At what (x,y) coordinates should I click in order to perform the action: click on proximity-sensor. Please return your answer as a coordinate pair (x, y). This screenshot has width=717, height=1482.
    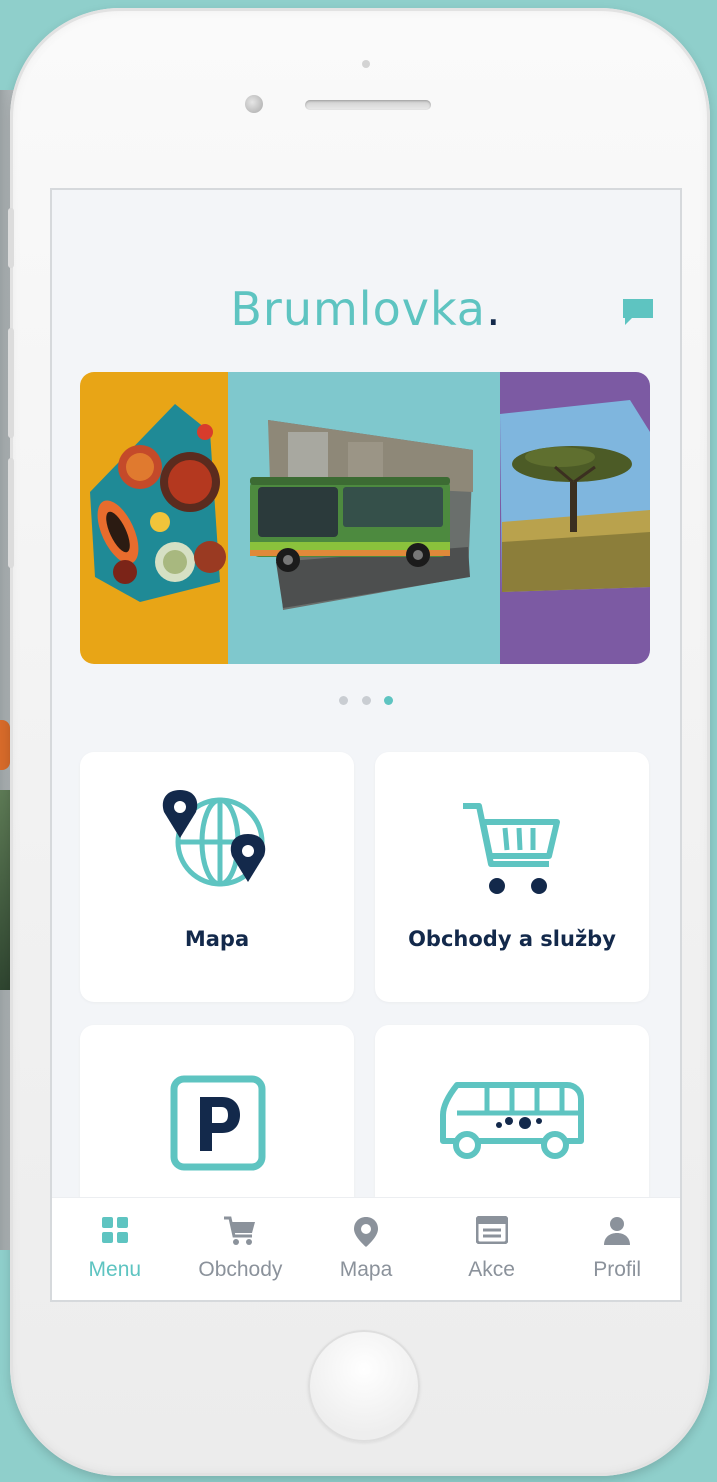
    Looking at the image, I should click on (366, 64).